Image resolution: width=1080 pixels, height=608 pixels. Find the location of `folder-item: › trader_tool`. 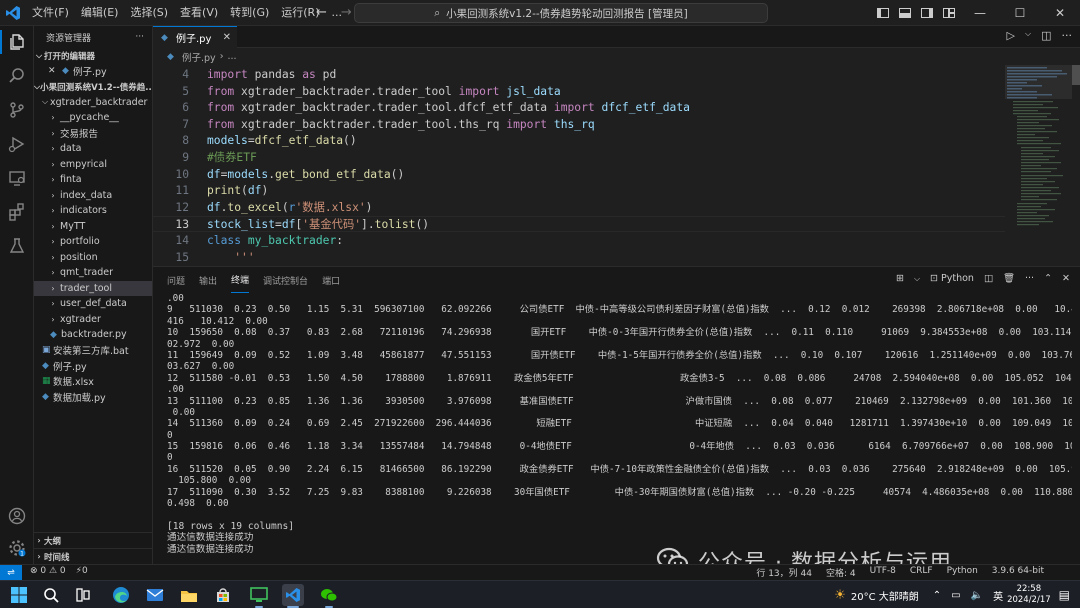

folder-item: › trader_tool is located at coordinates (93, 288).